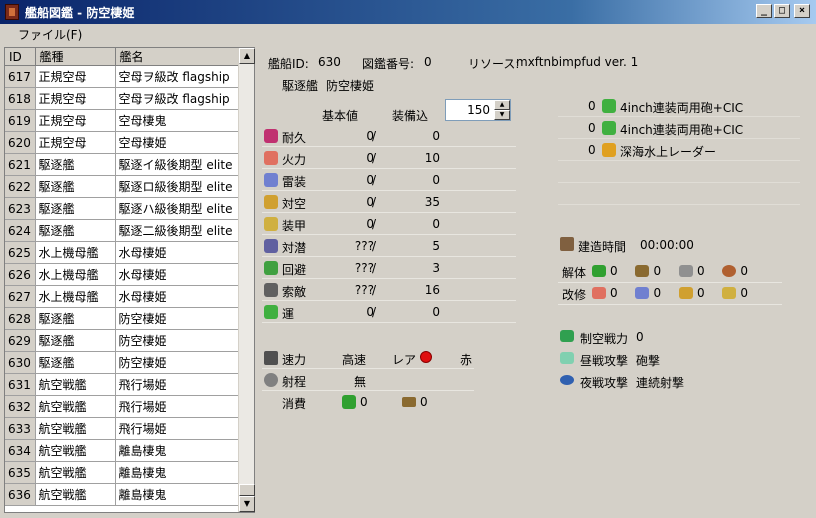 This screenshot has height=518, width=816. I want to click on cell-name: 駆逐ハ級後期型 elite, so click(177, 208).